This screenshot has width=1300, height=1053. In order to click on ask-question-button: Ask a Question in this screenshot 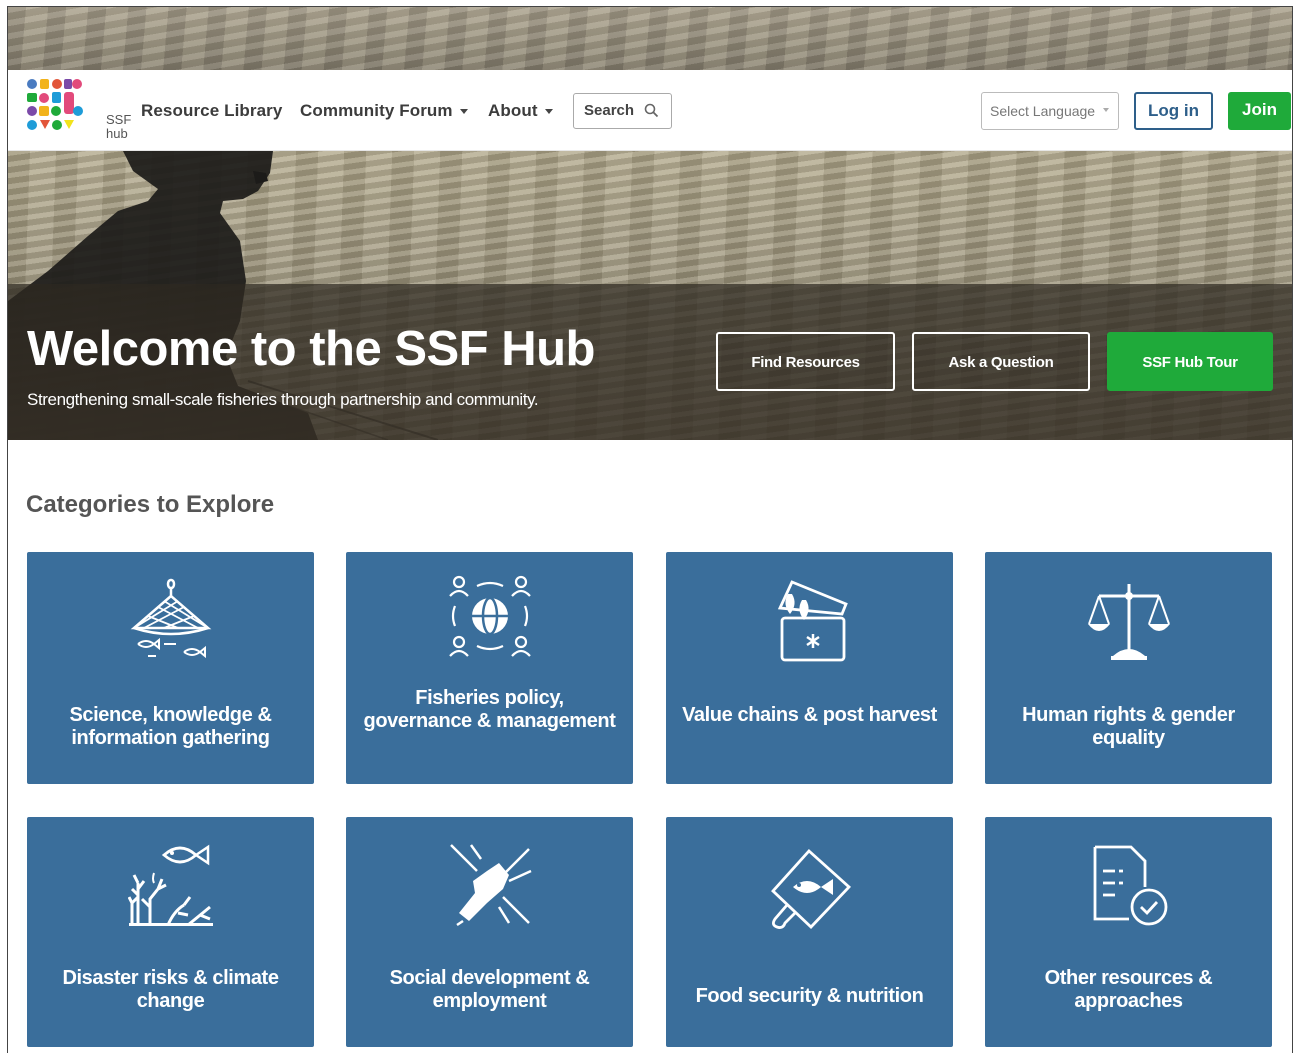, I will do `click(1001, 361)`.